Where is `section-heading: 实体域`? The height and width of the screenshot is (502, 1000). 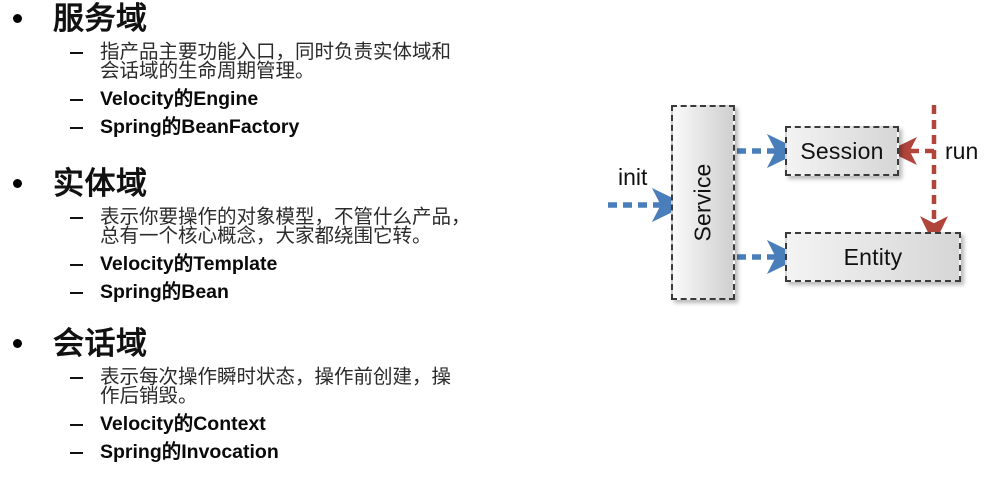 section-heading: 实体域 is located at coordinates (300, 184).